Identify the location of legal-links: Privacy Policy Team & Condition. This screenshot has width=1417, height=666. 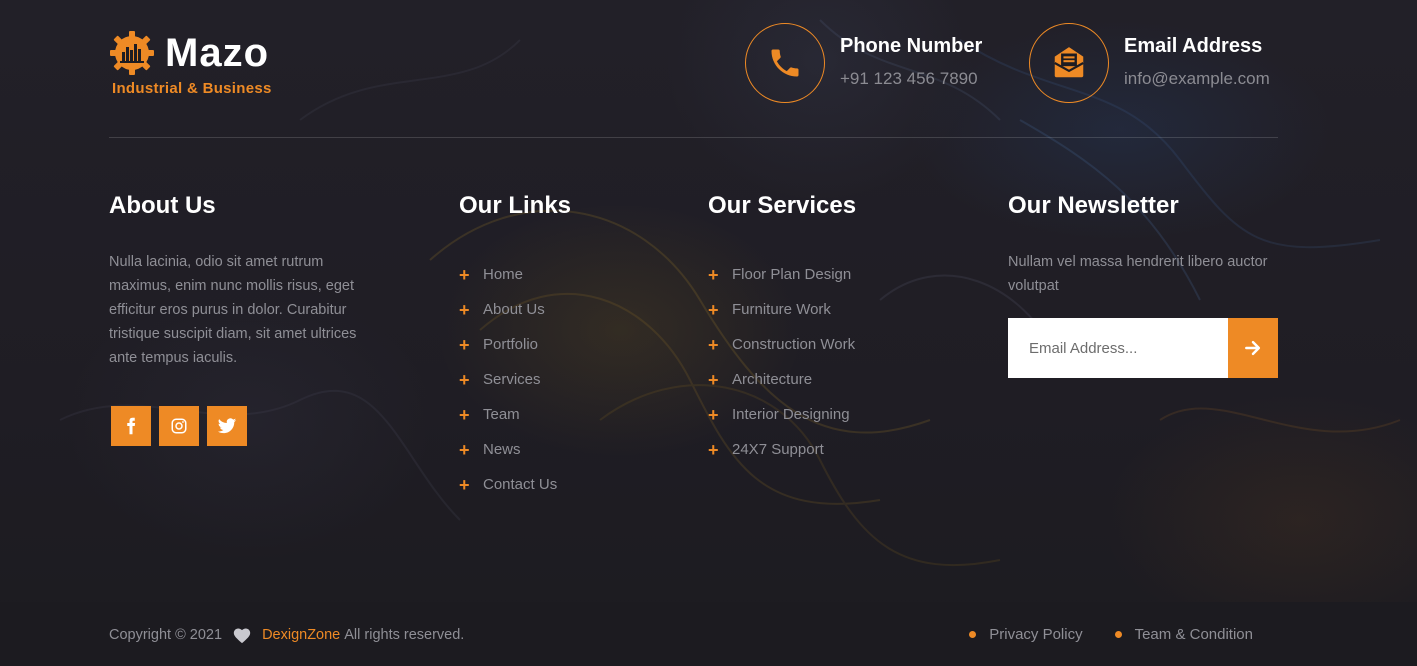
(1111, 634).